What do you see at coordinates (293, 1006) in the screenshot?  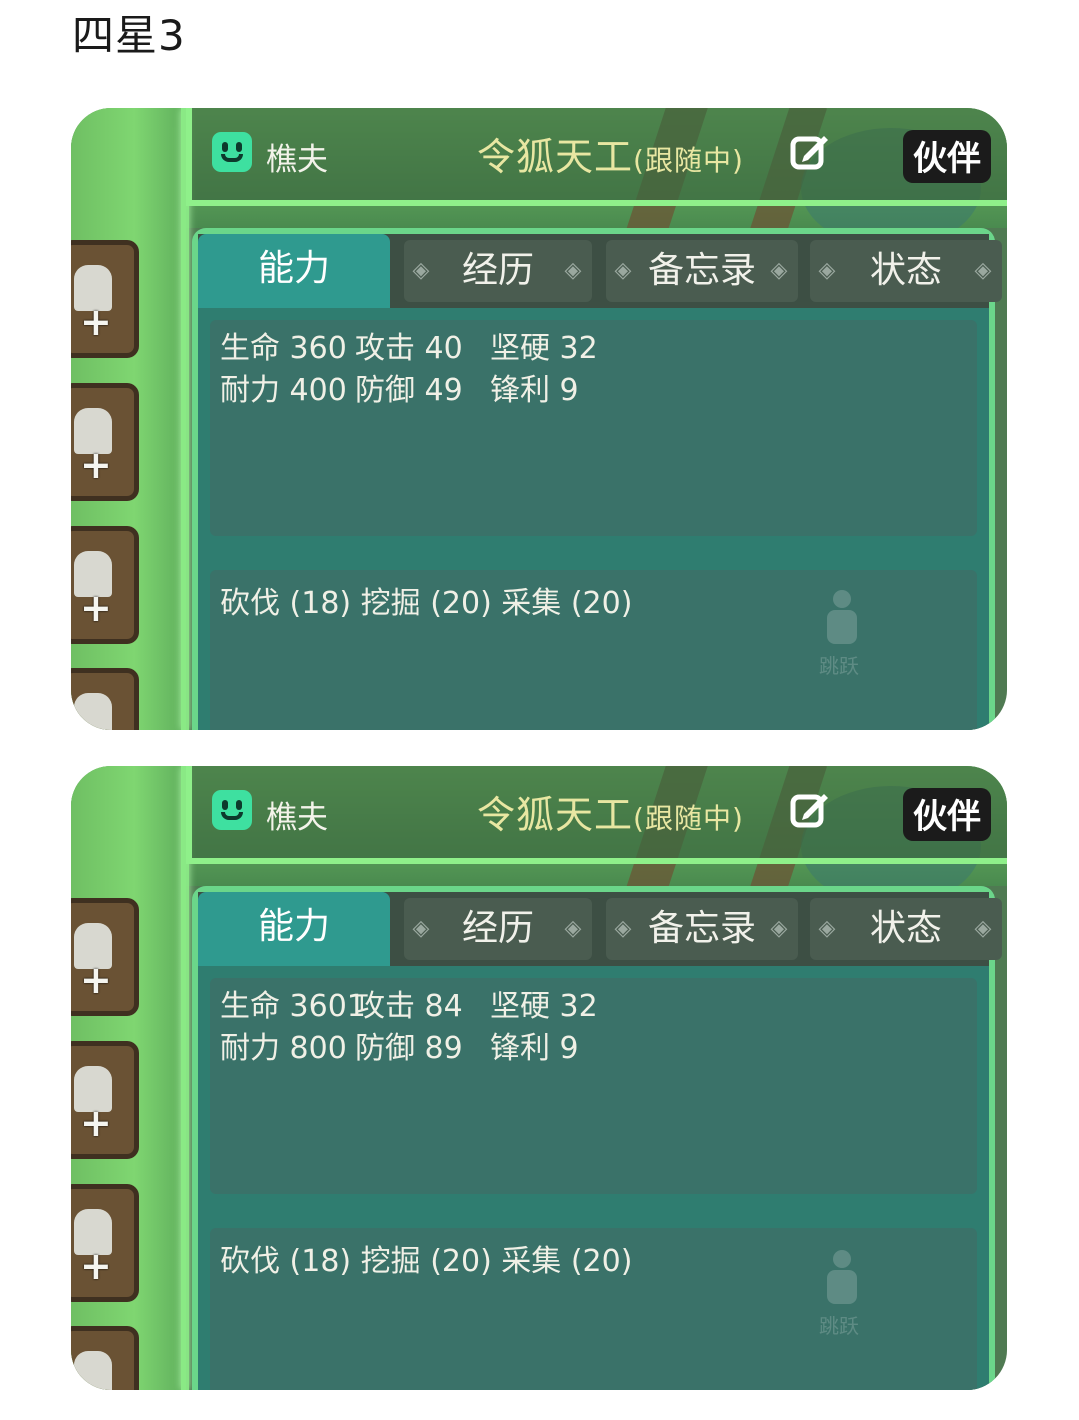 I see `stat-hp: 生命 3601` at bounding box center [293, 1006].